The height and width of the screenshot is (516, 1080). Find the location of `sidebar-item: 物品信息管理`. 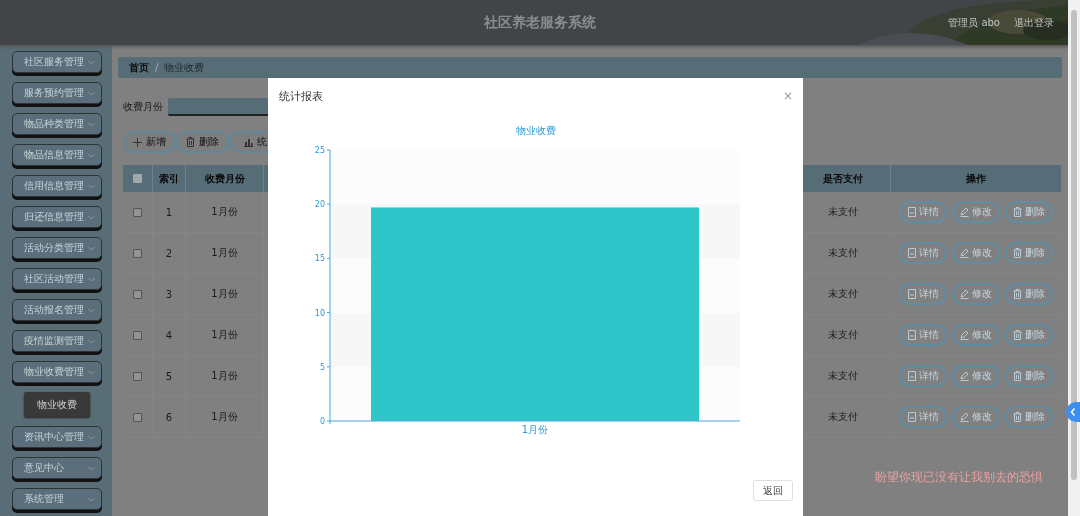

sidebar-item: 物品信息管理 is located at coordinates (57, 155).